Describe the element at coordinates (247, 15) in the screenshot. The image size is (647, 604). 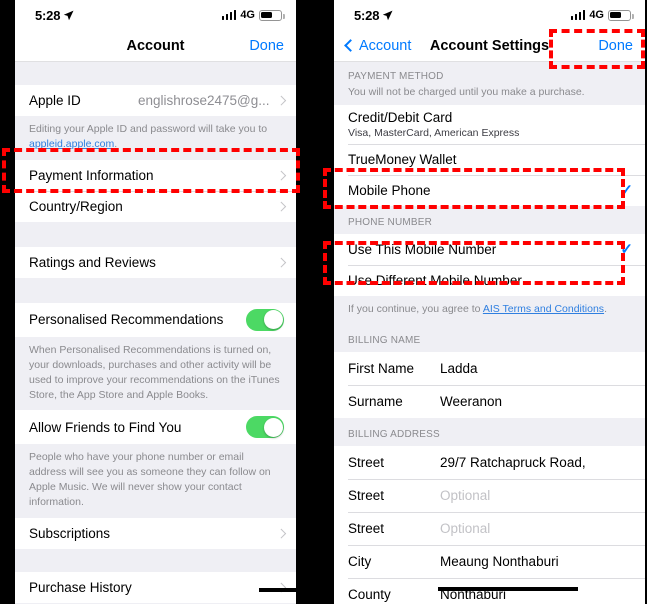
I see `network-label: 4G` at that location.